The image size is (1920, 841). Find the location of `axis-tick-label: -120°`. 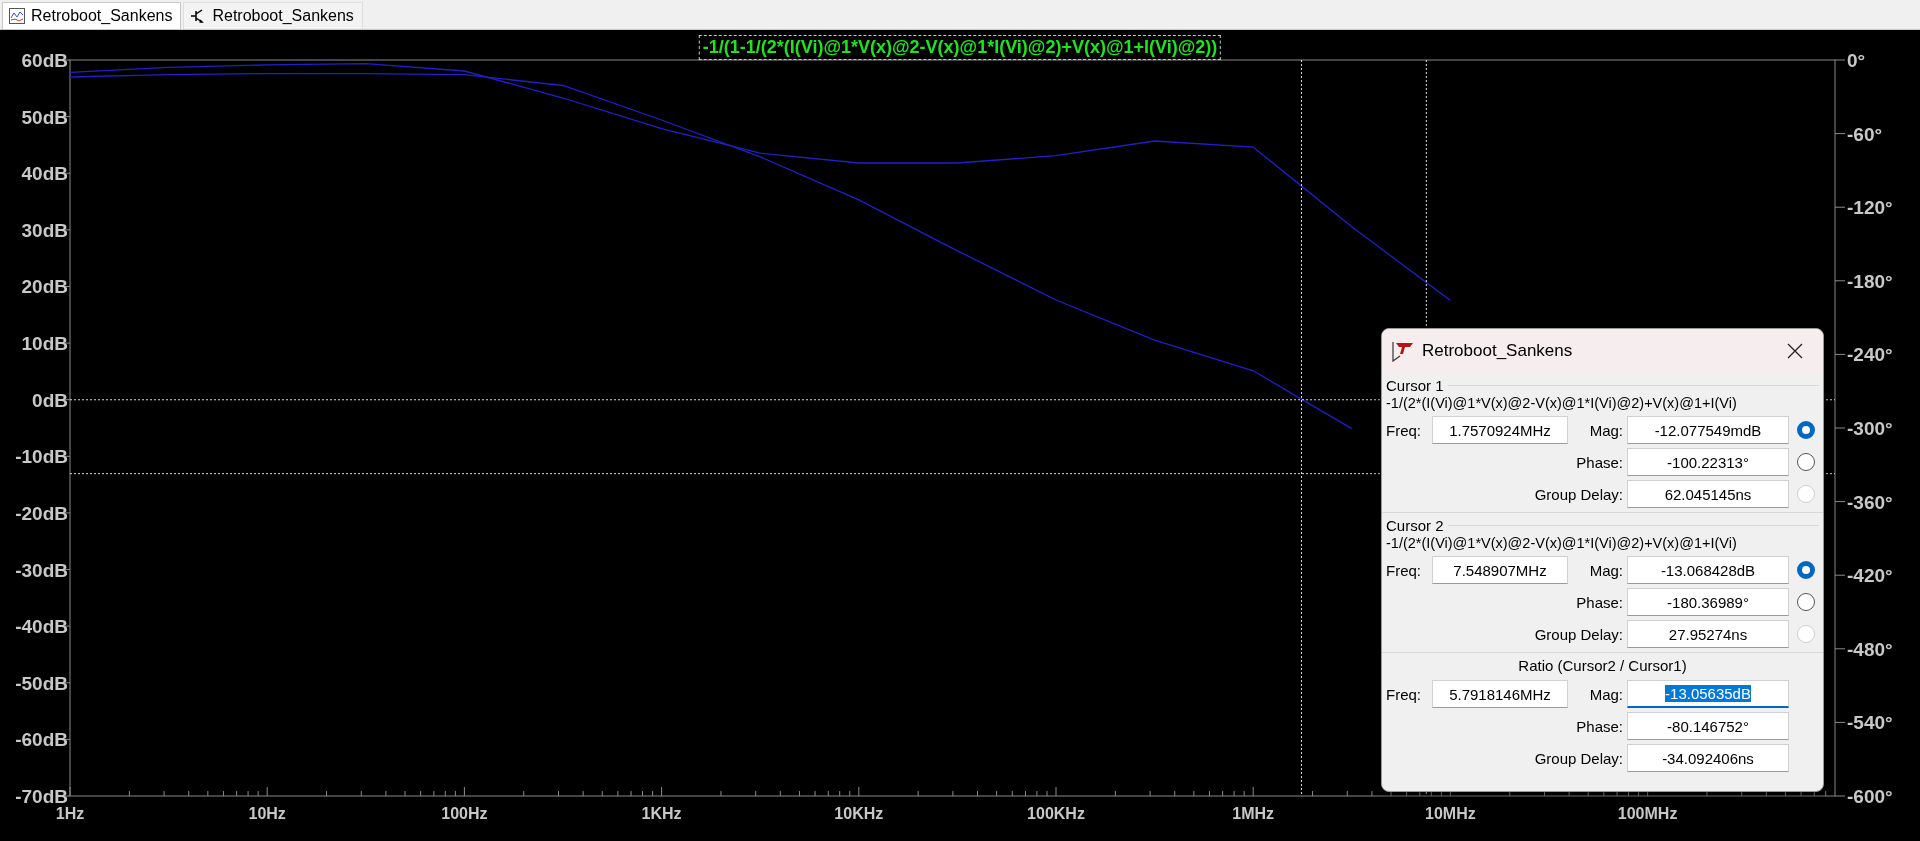

axis-tick-label: -120° is located at coordinates (1870, 208).